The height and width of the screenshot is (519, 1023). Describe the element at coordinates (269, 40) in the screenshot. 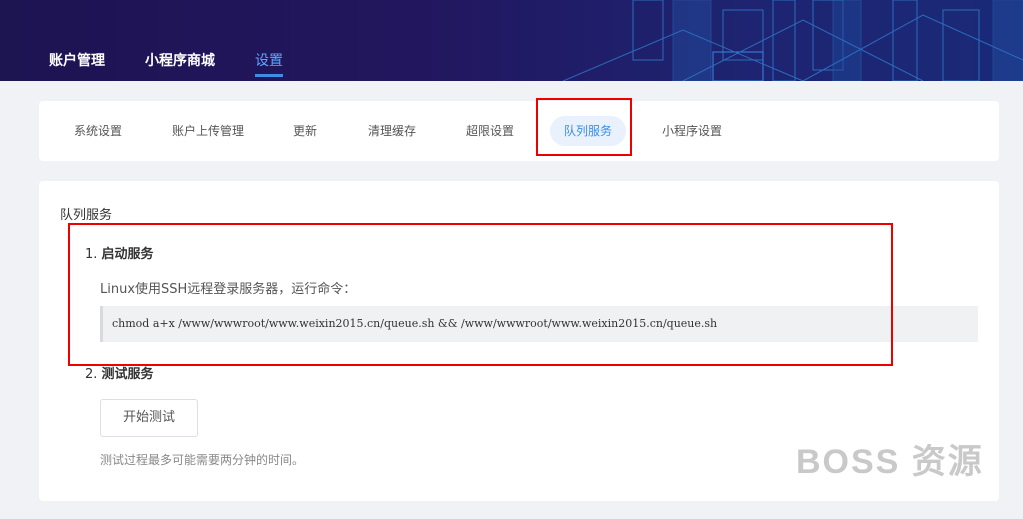

I see `nav-item-settings: 设置` at that location.